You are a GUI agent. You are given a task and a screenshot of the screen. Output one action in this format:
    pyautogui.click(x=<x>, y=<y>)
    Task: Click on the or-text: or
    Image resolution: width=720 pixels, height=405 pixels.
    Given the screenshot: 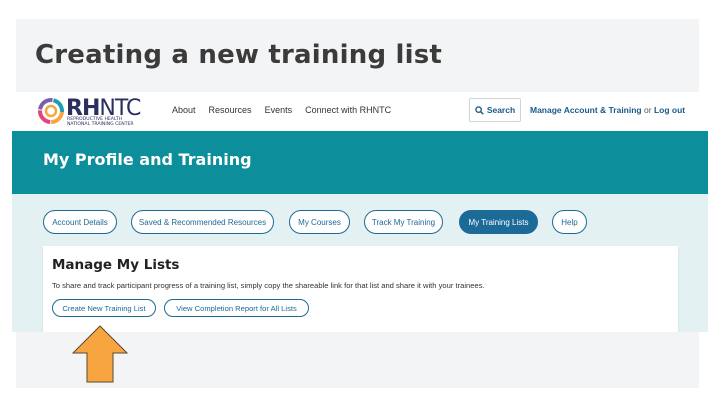 What is the action you would take?
    pyautogui.click(x=648, y=110)
    